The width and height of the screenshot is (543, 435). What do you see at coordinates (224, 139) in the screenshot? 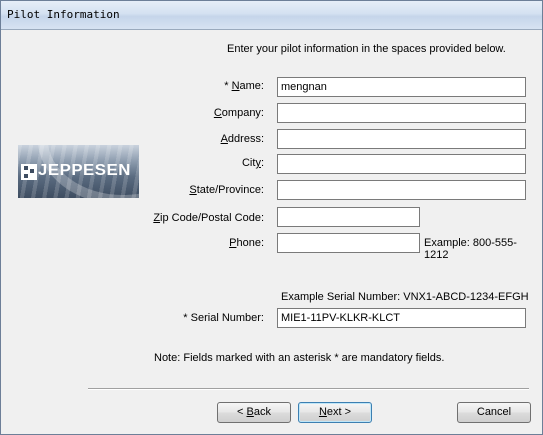
I see `address-label-key: A` at bounding box center [224, 139].